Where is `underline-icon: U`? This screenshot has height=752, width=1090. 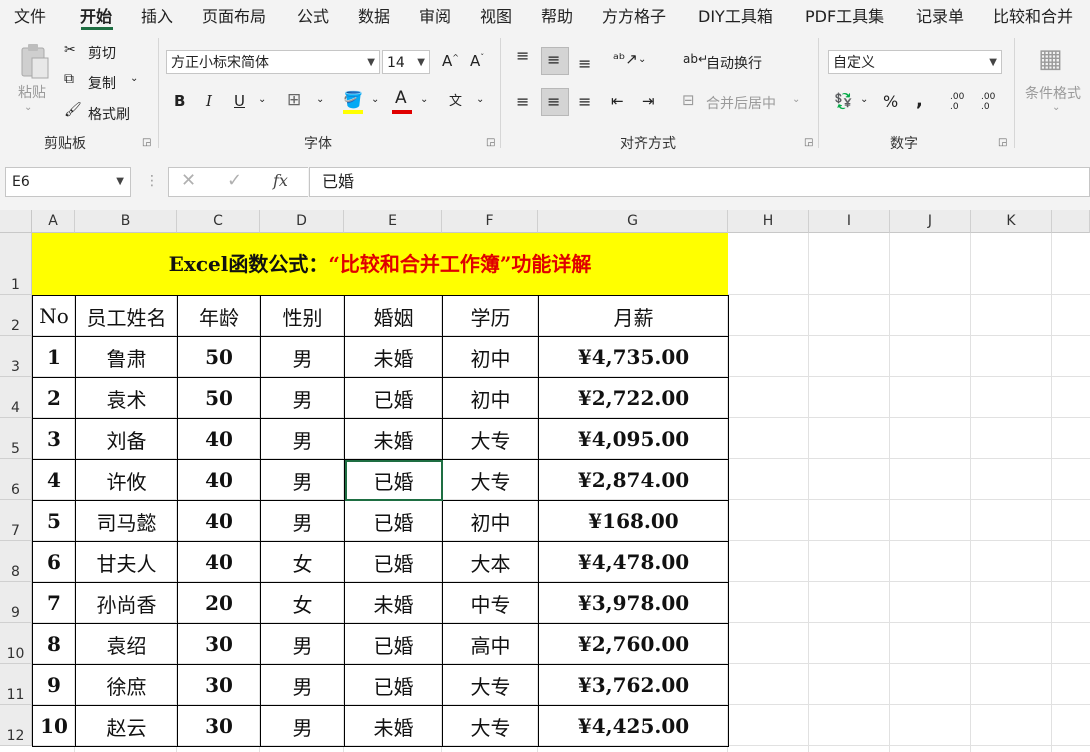
underline-icon: U is located at coordinates (239, 101).